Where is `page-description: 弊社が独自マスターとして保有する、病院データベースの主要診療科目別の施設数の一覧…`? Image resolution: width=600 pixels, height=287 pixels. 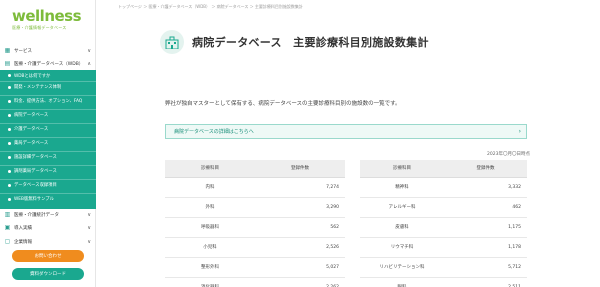
page-description: 弊社が独自マスターとして保有する、病院データベースの主要診療科目別の施設数の一覧… is located at coordinates (283, 104).